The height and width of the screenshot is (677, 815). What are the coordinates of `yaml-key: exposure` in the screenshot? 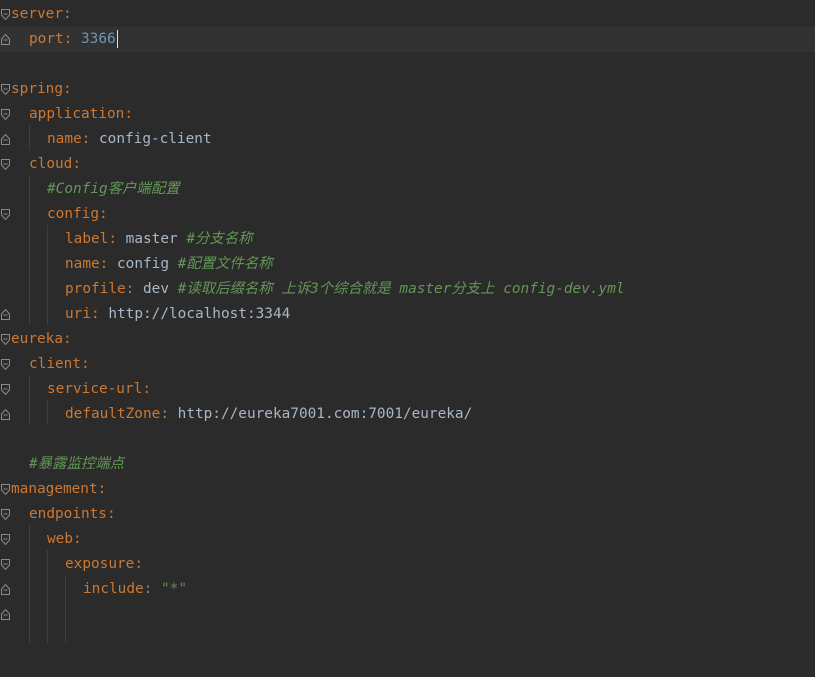 It's located at (100, 564).